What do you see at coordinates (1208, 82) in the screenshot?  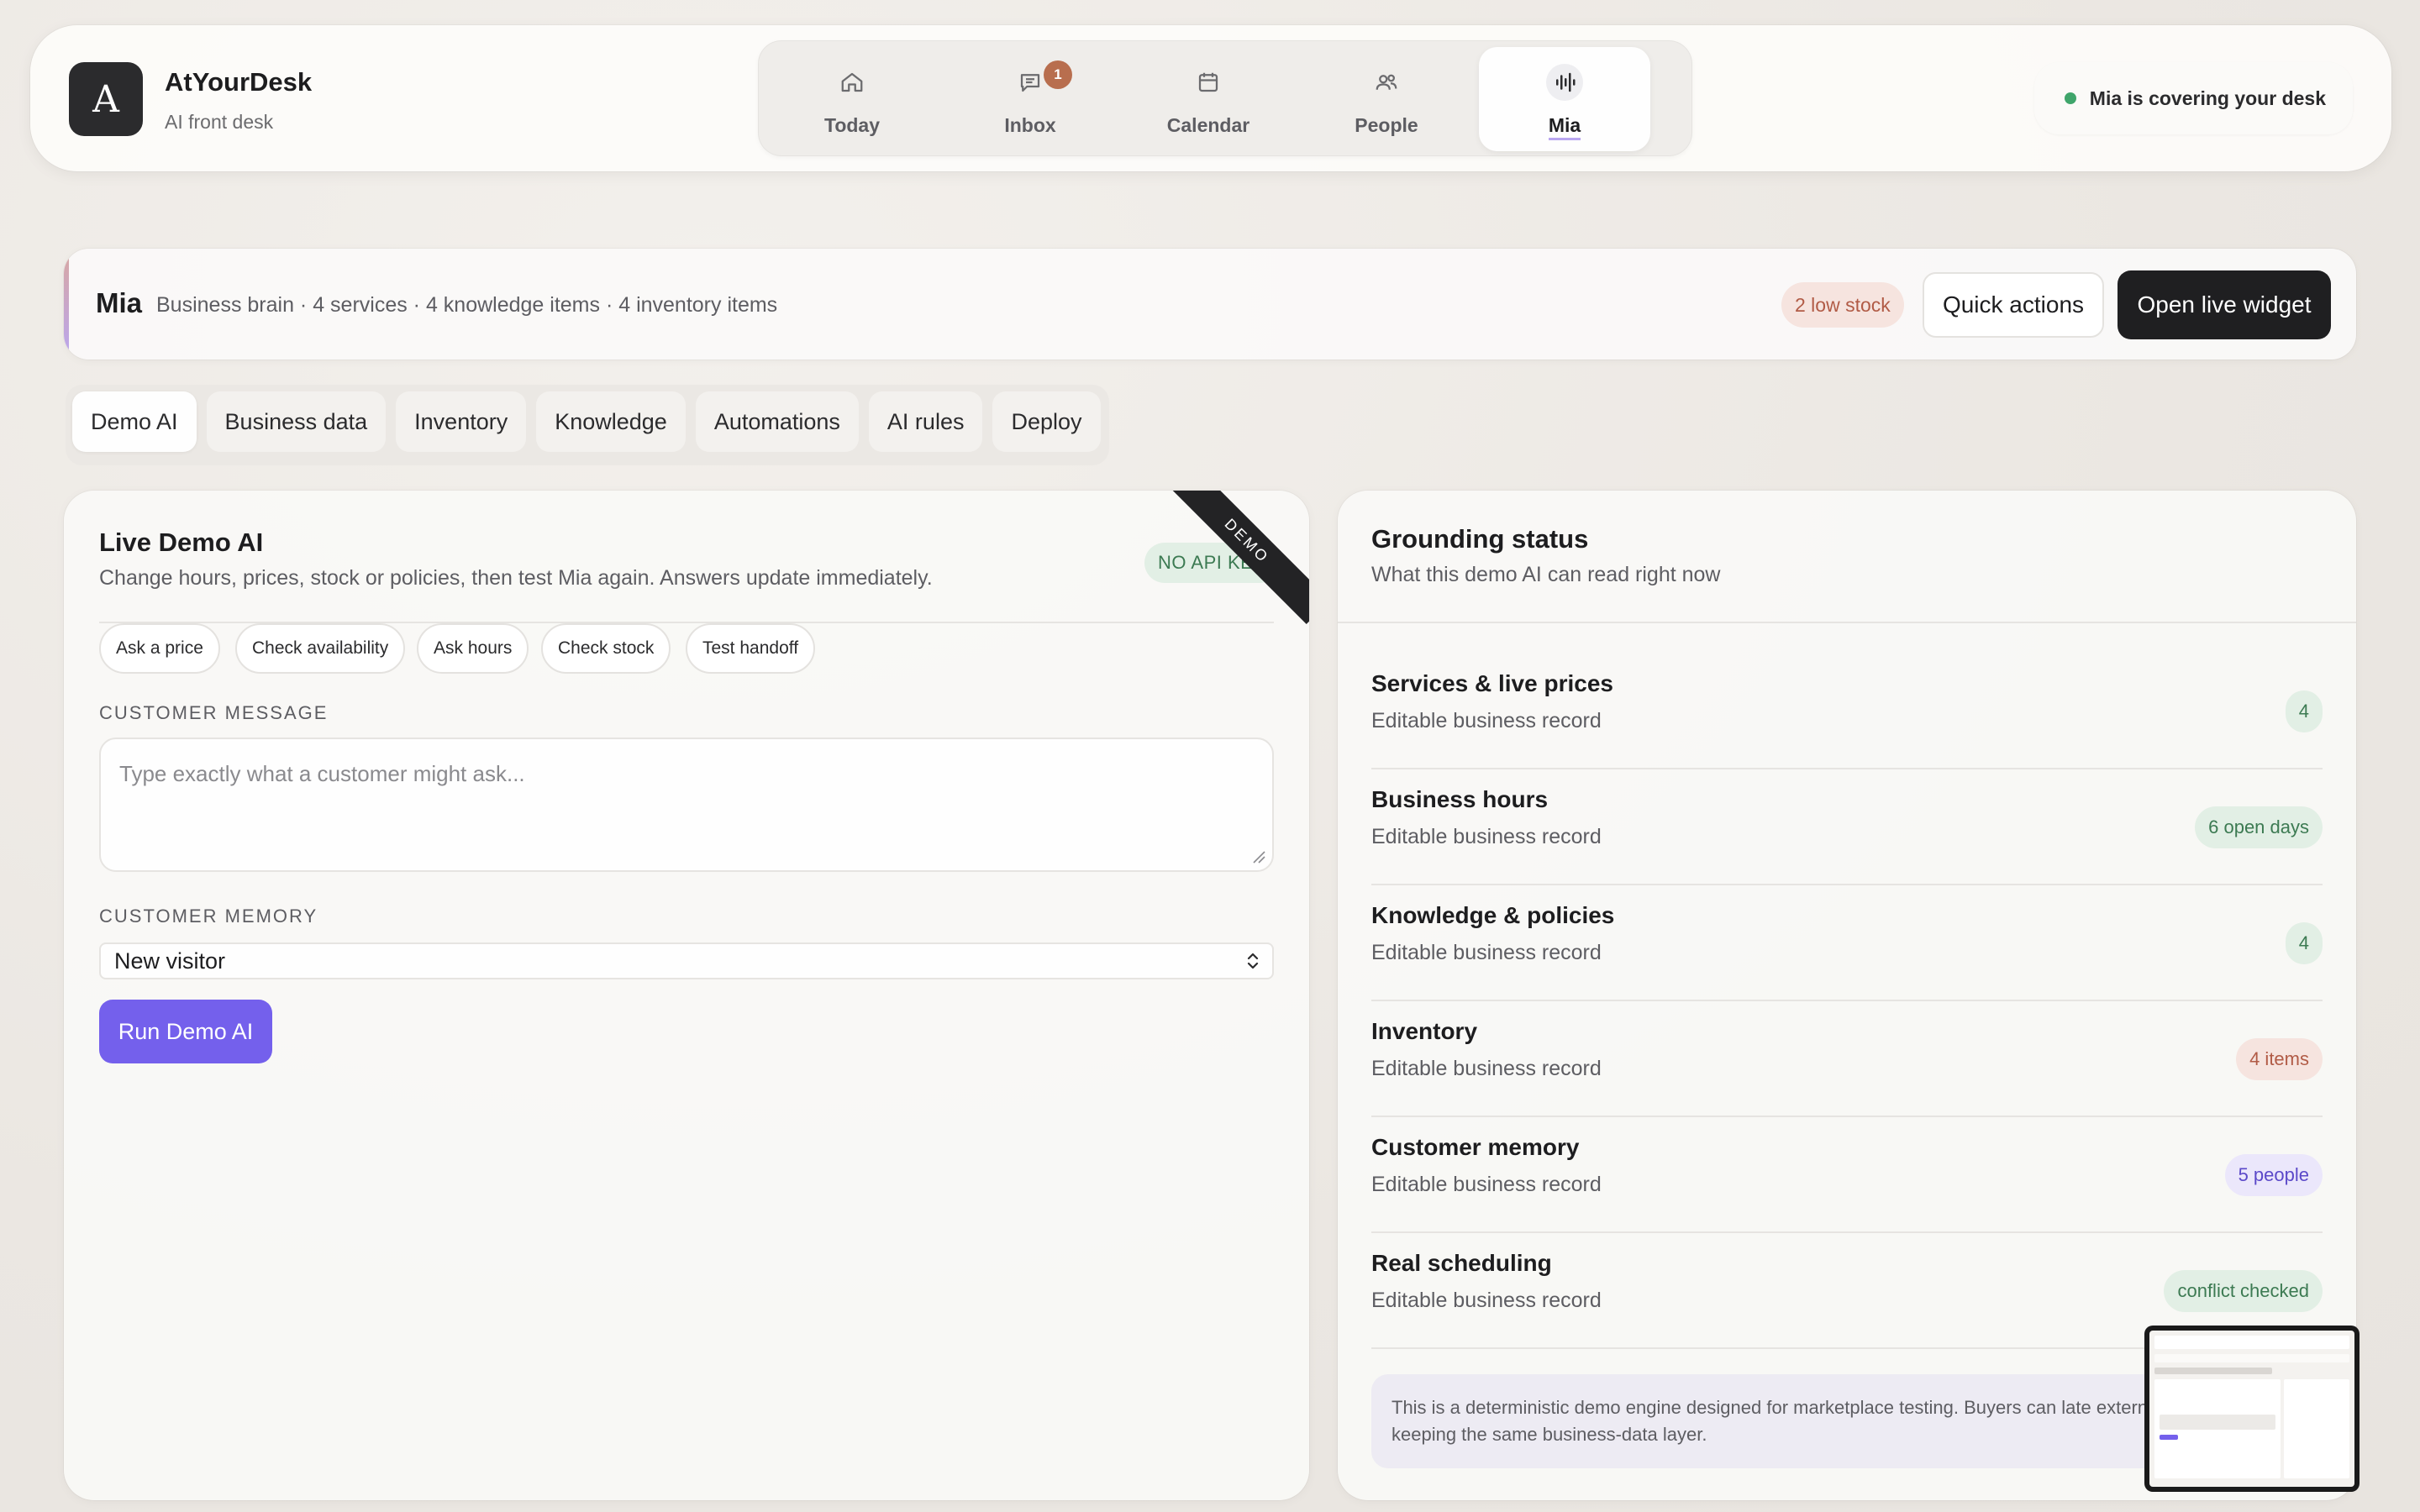 I see `calendar-icon` at bounding box center [1208, 82].